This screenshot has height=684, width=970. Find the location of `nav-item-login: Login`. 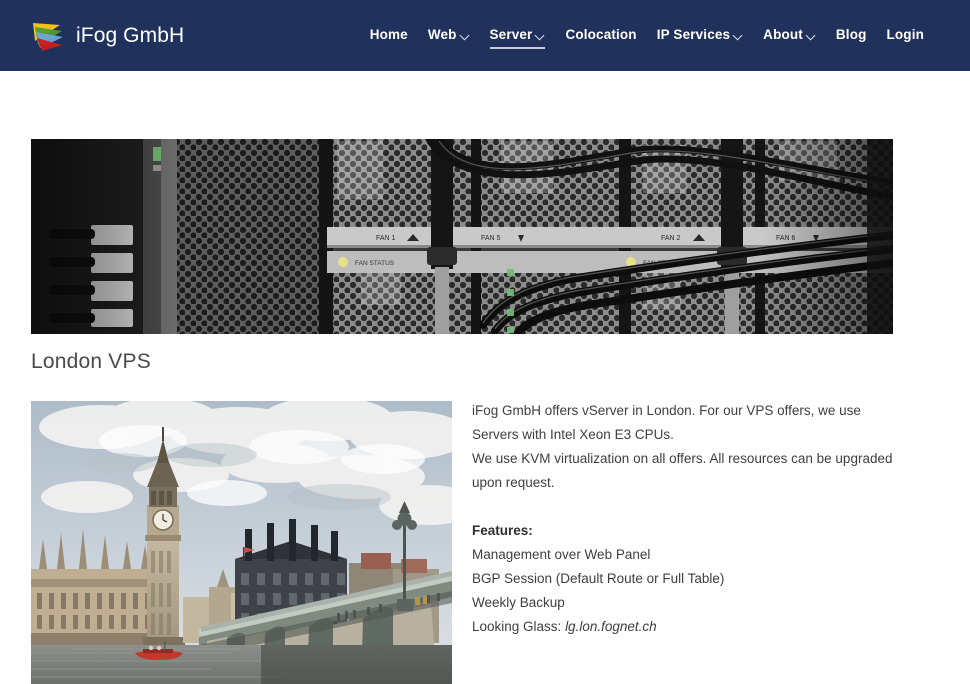

nav-item-login: Login is located at coordinates (906, 35).